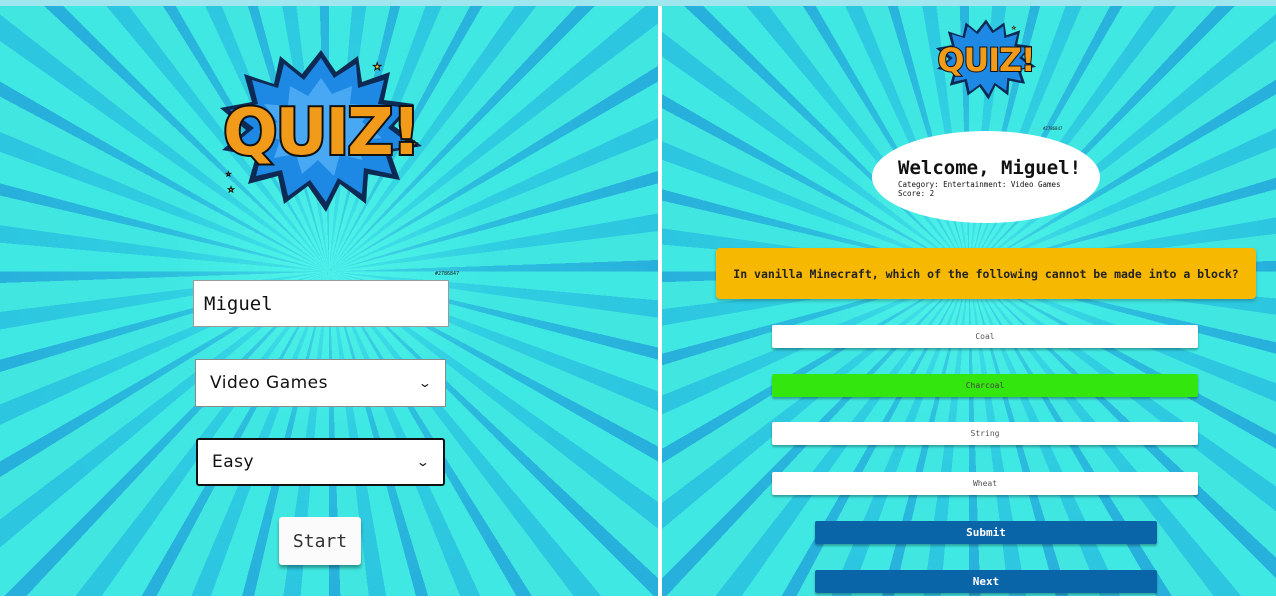 This screenshot has width=1276, height=602. I want to click on name-input, so click(321, 303).